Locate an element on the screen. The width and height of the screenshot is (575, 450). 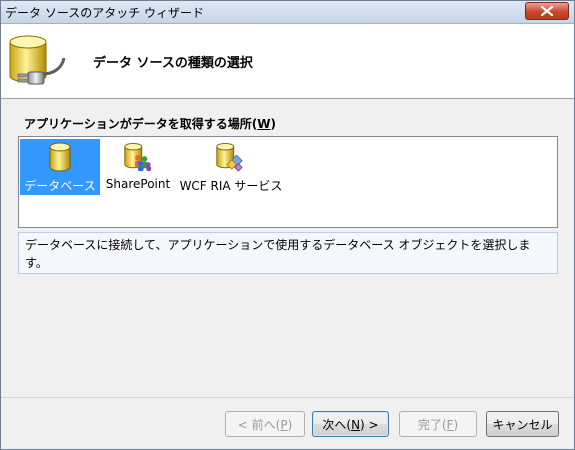
close-icon is located at coordinates (547, 11).